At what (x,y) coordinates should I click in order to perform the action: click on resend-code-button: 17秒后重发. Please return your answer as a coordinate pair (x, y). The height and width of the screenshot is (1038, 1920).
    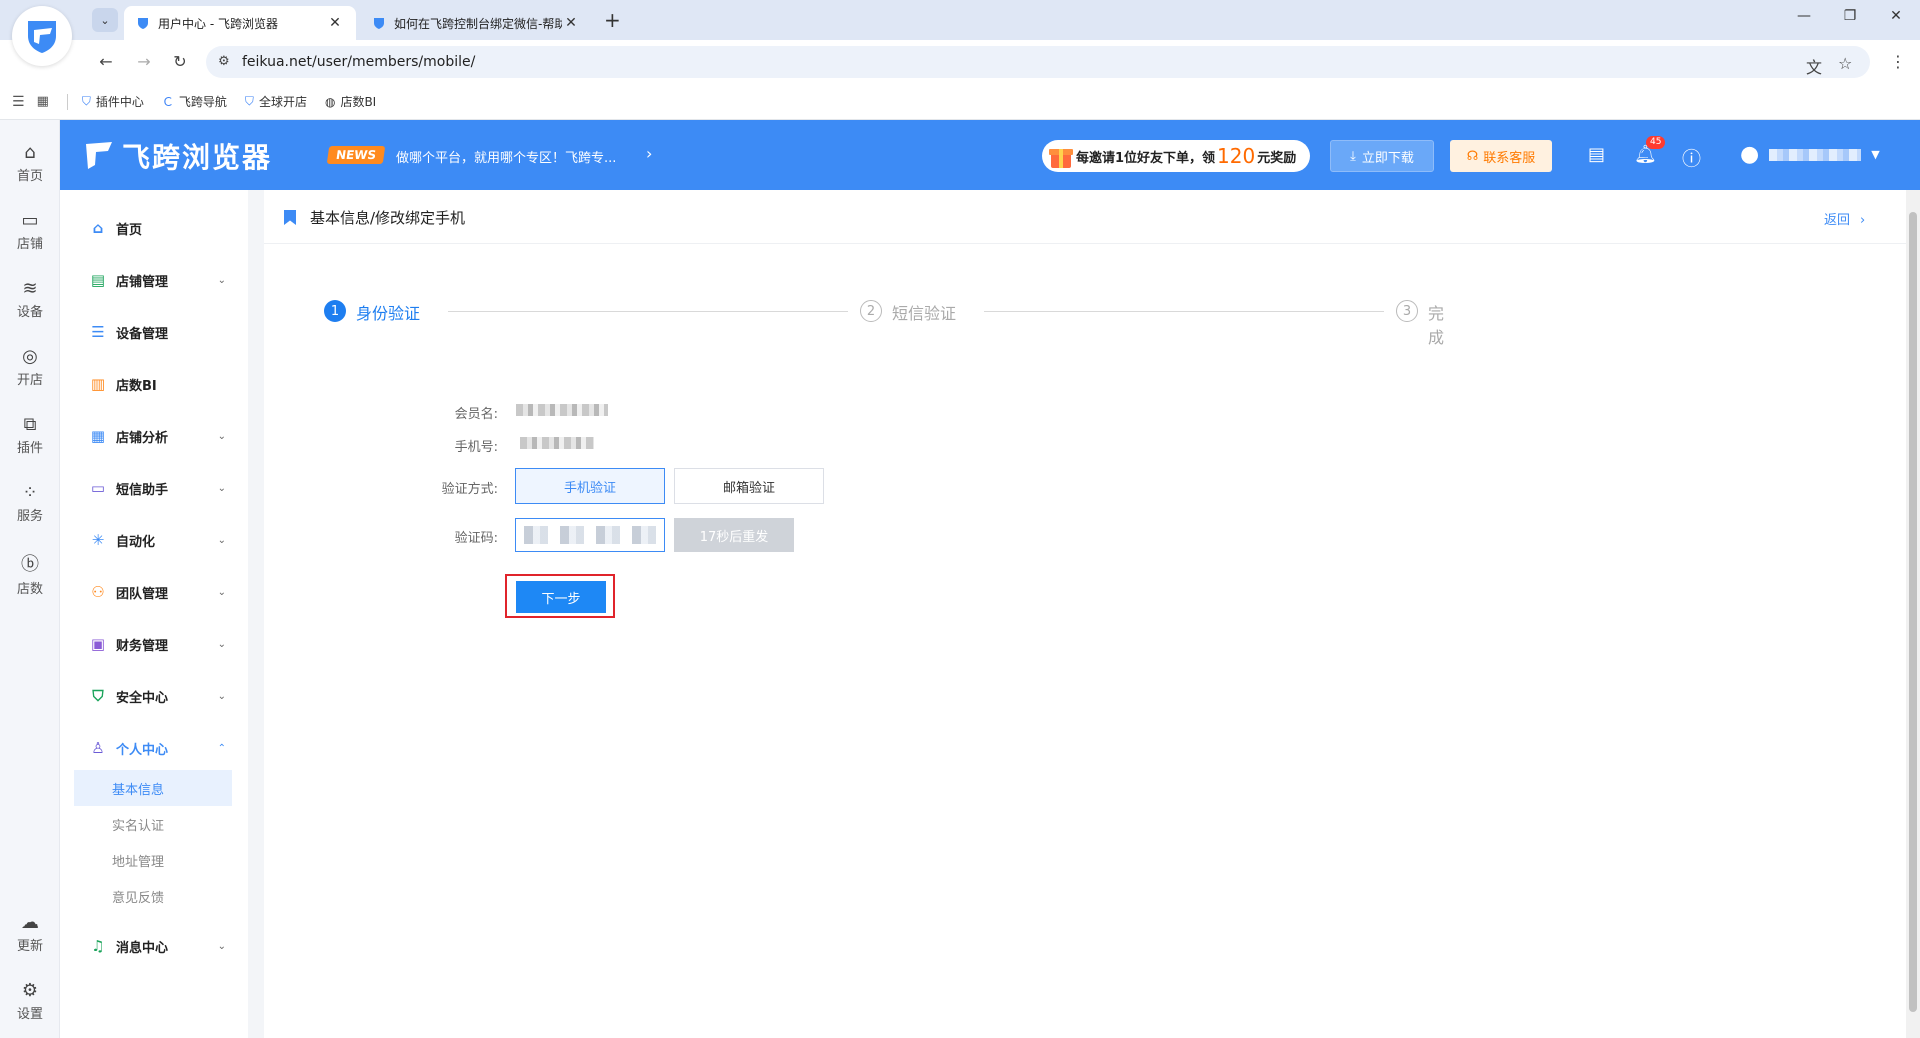
    Looking at the image, I should click on (734, 535).